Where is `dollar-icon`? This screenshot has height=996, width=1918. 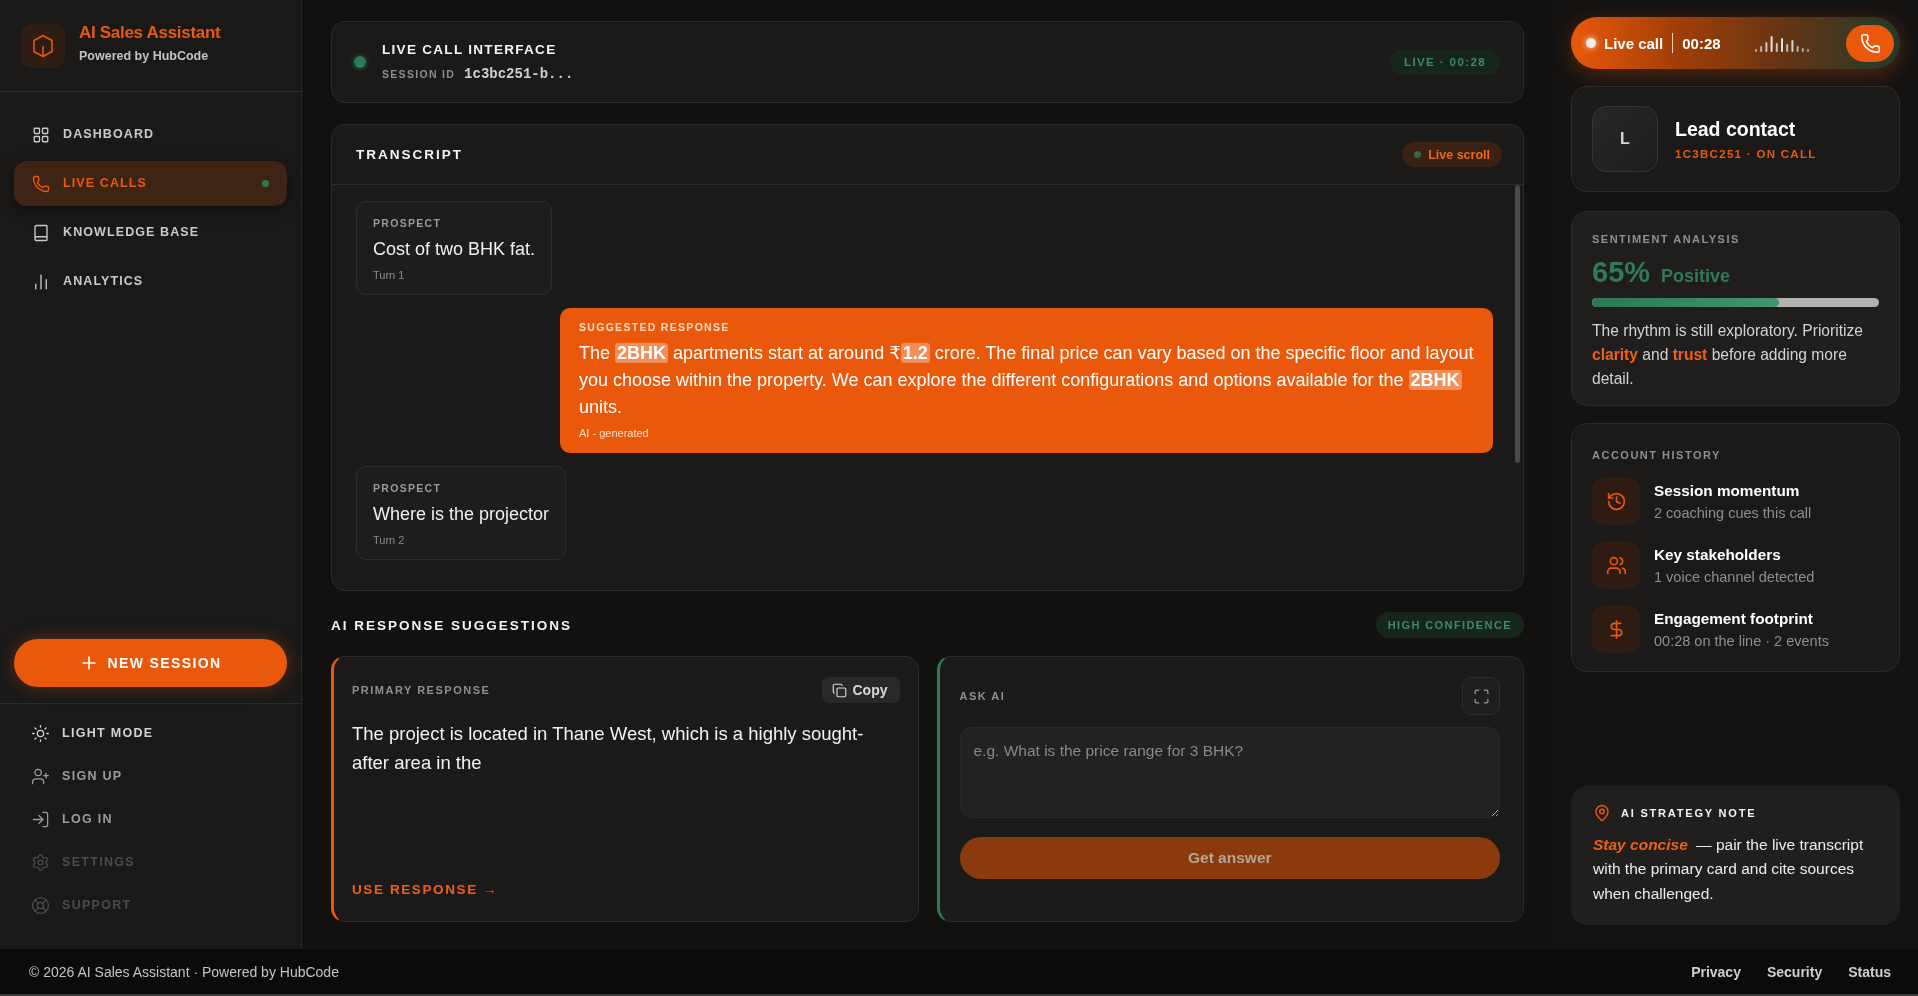 dollar-icon is located at coordinates (1616, 629).